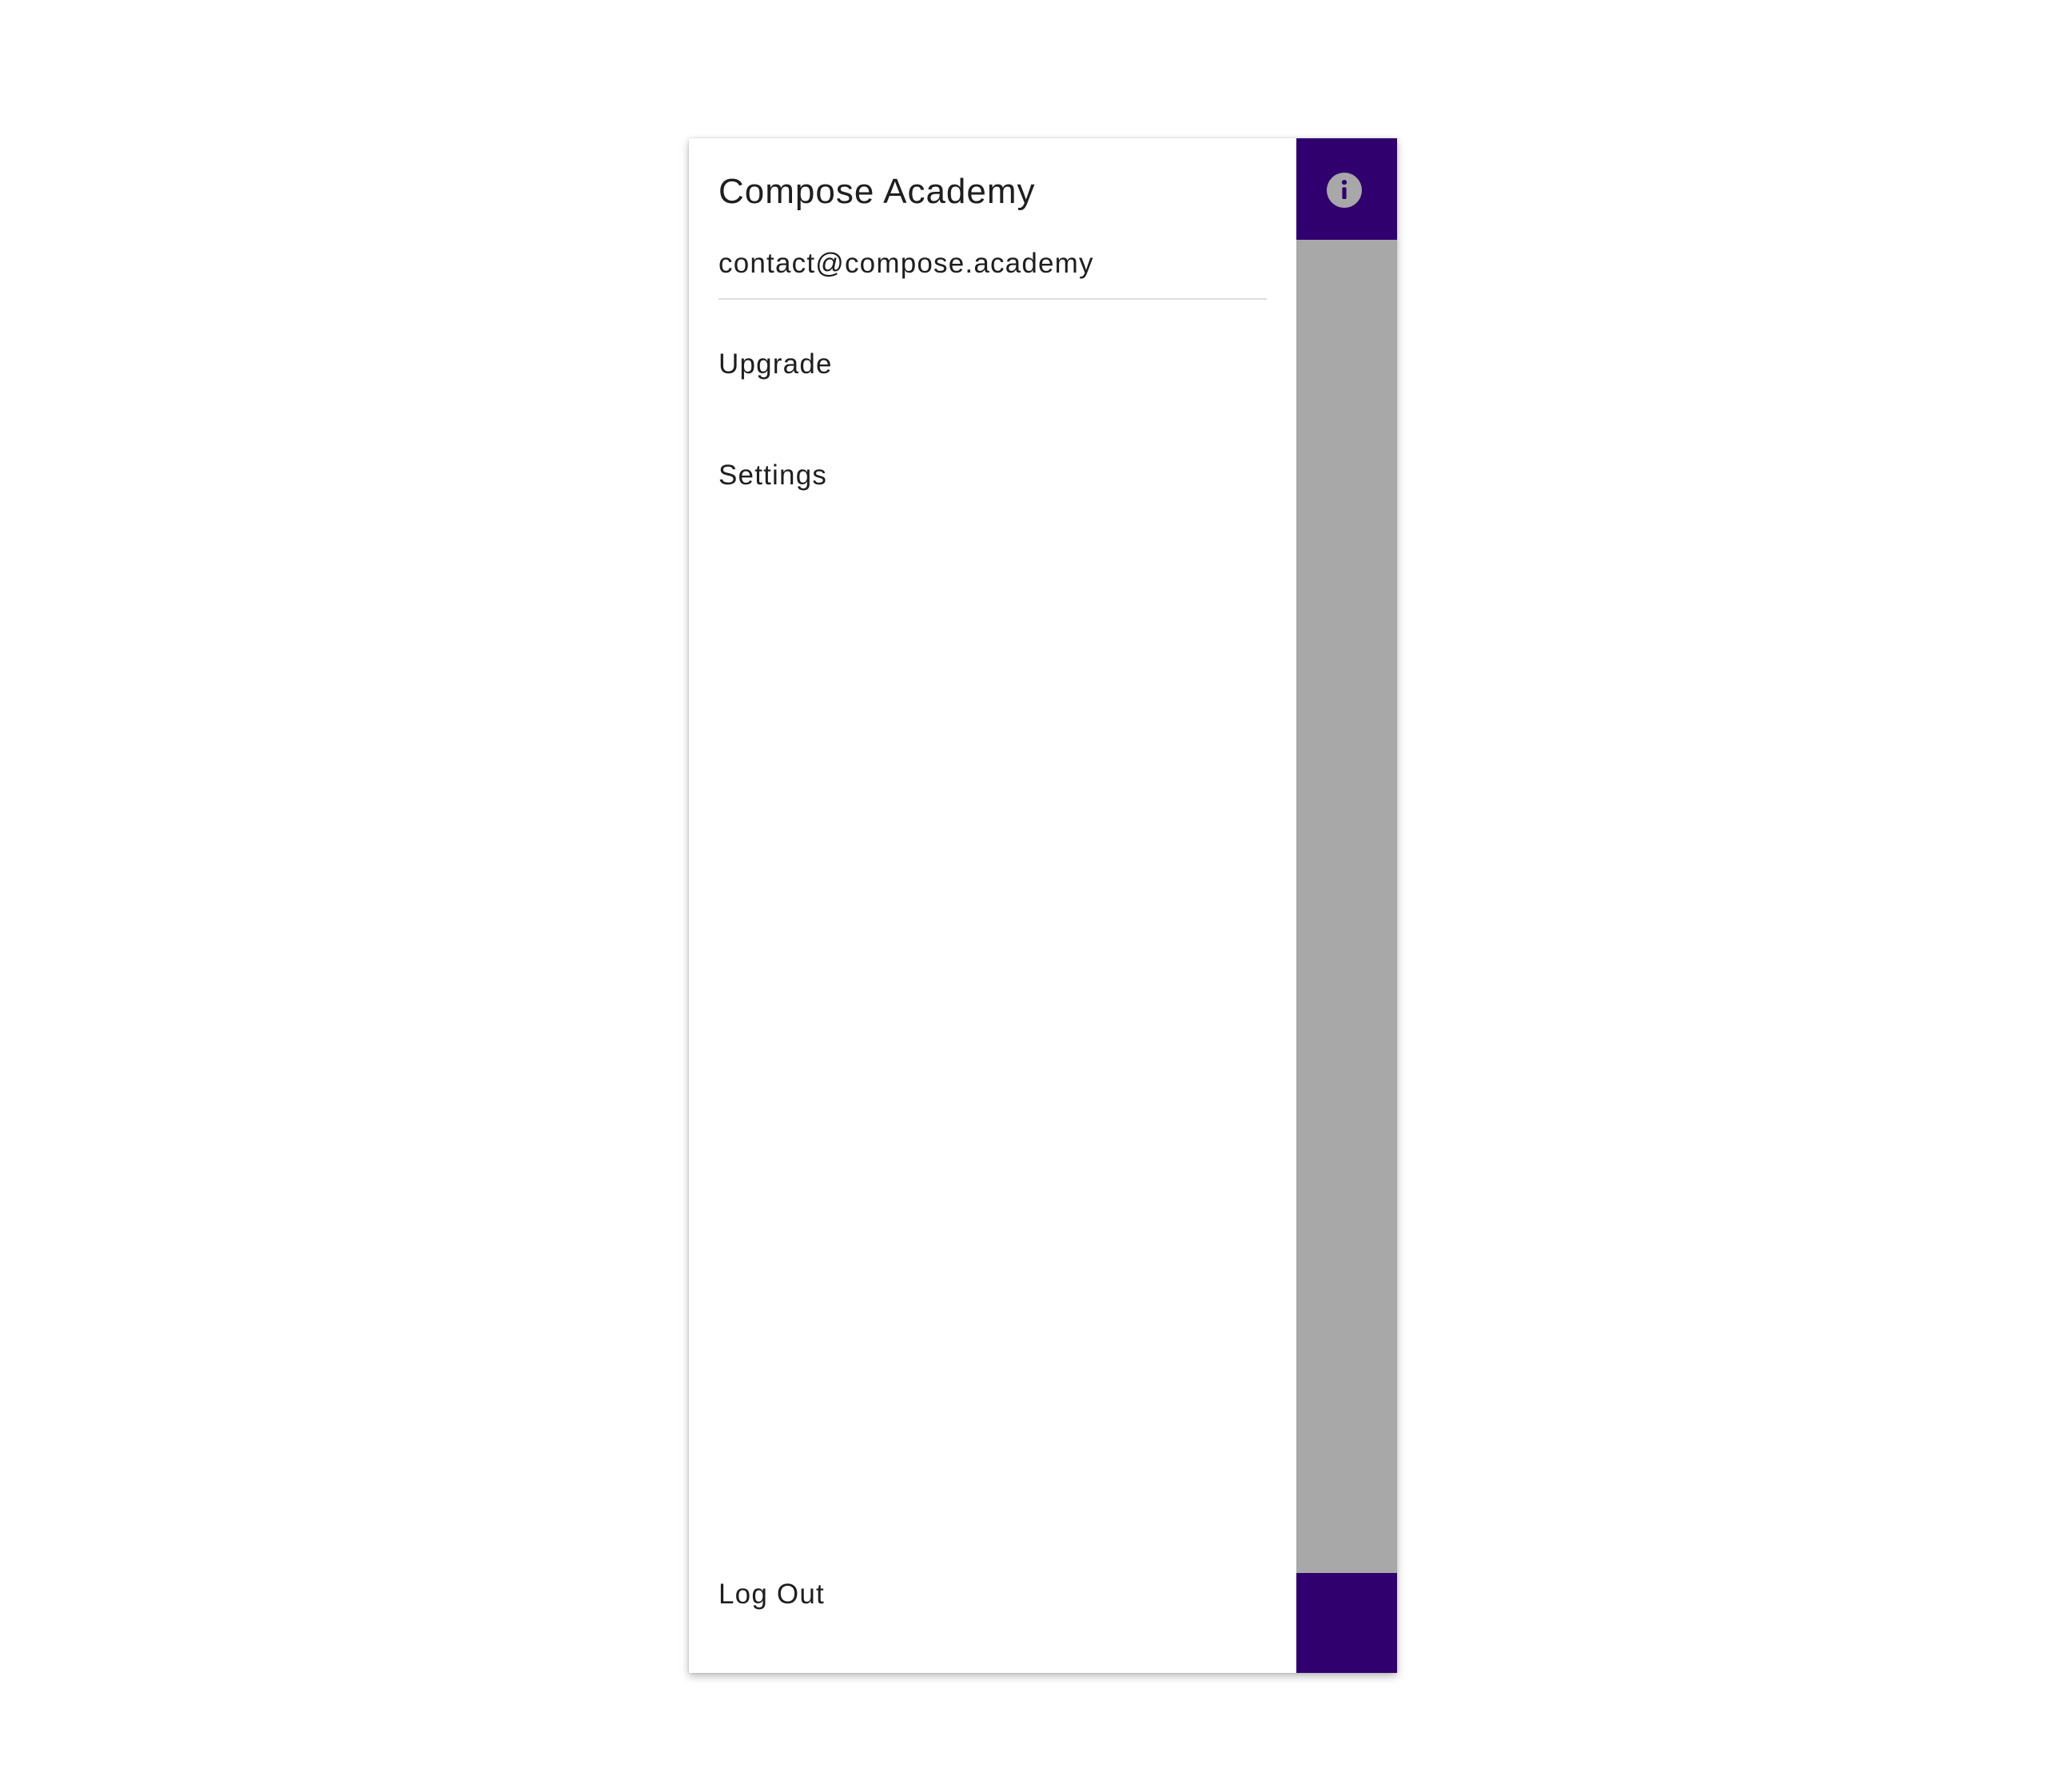  I want to click on drawer-item-settings: Settings, so click(992, 476).